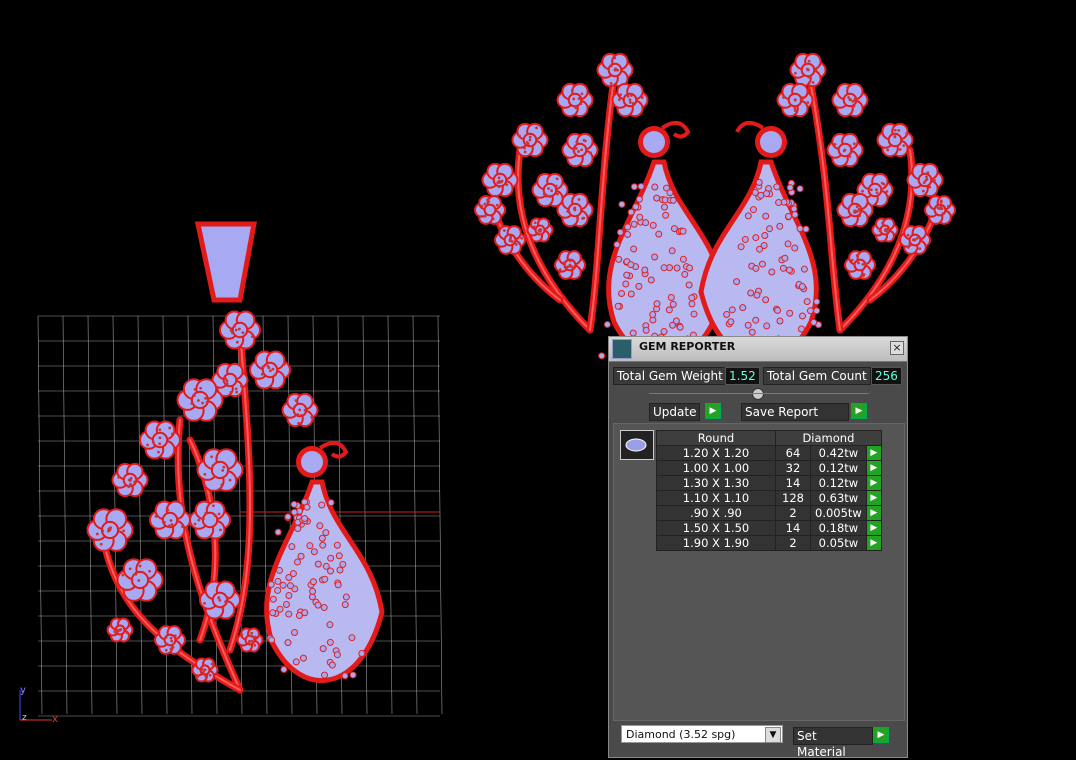  Describe the element at coordinates (769, 498) in the screenshot. I see `table-row: 1.10 X 1.10 128 0.63tw ▶` at that location.